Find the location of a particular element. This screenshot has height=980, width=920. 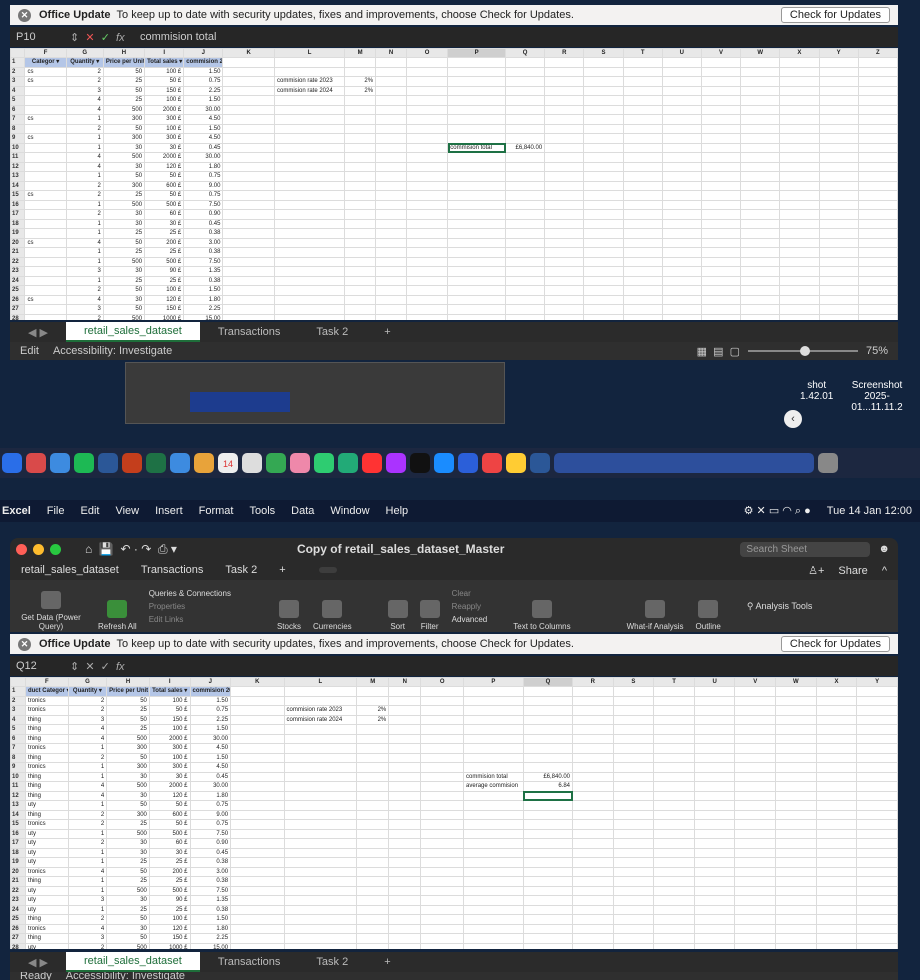

row-header: 7 is located at coordinates (18, 119).